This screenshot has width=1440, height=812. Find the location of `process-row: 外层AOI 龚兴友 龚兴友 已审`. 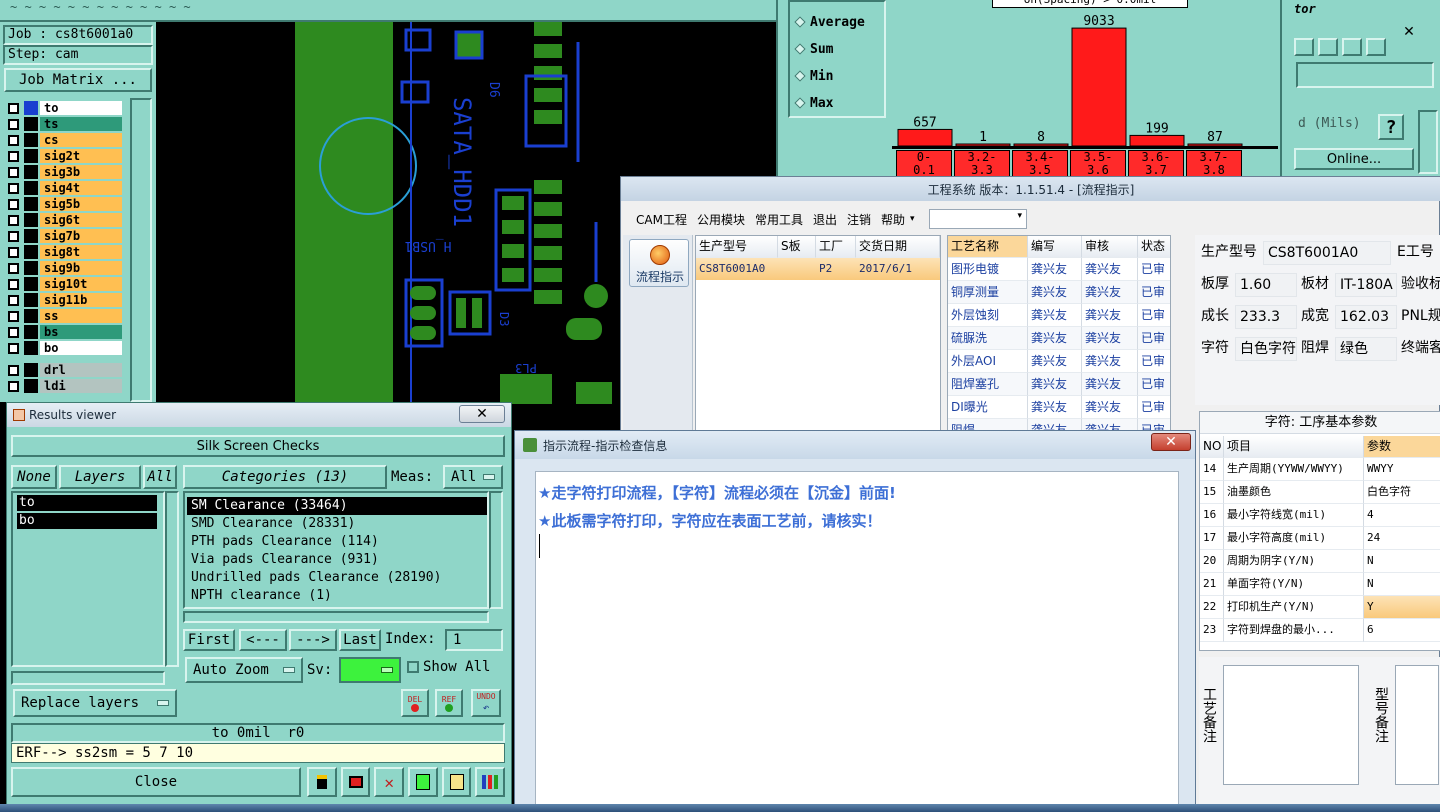

process-row: 外层AOI 龚兴友 龚兴友 已审 is located at coordinates (1059, 361).